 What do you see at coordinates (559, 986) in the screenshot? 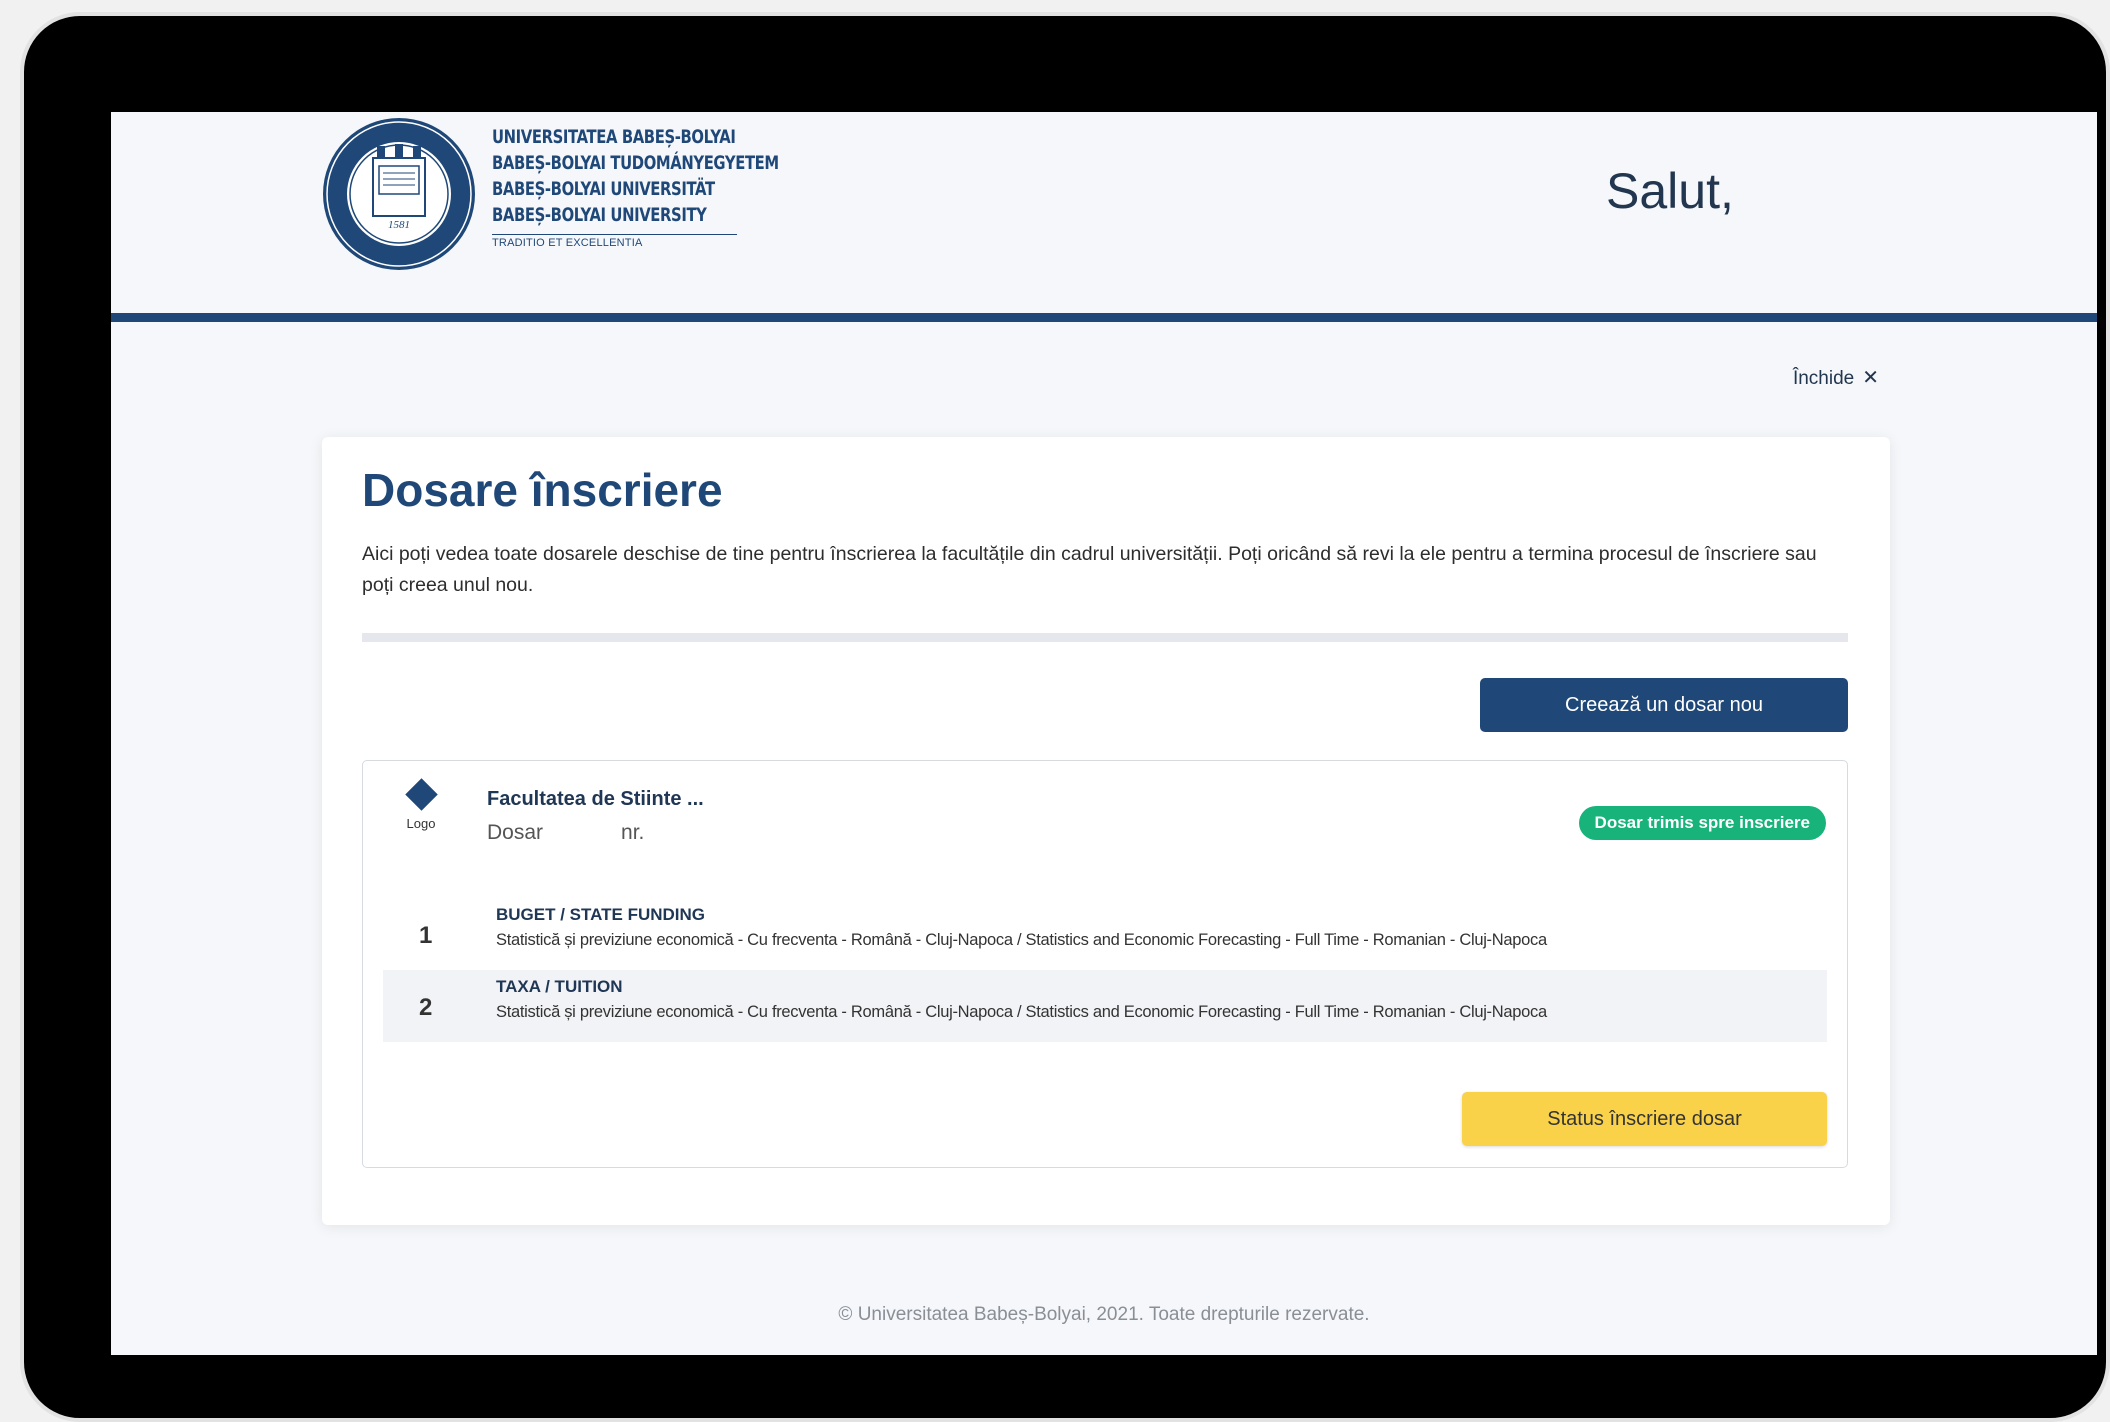
I see `option-title: TAXA / TUITION` at bounding box center [559, 986].